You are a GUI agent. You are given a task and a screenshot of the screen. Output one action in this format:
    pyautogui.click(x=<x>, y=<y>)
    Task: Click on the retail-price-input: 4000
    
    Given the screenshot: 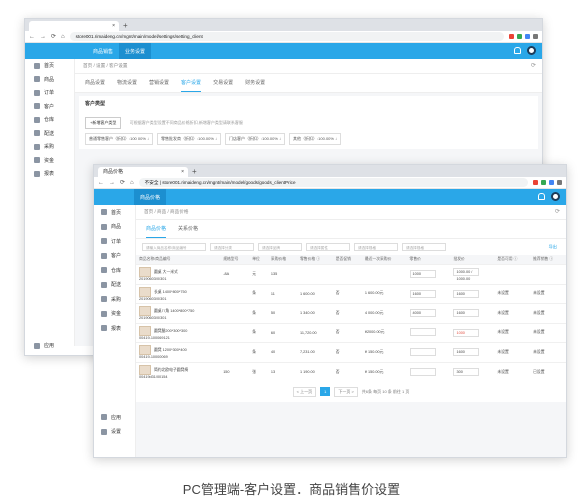 What is the action you would take?
    pyautogui.click(x=422, y=313)
    